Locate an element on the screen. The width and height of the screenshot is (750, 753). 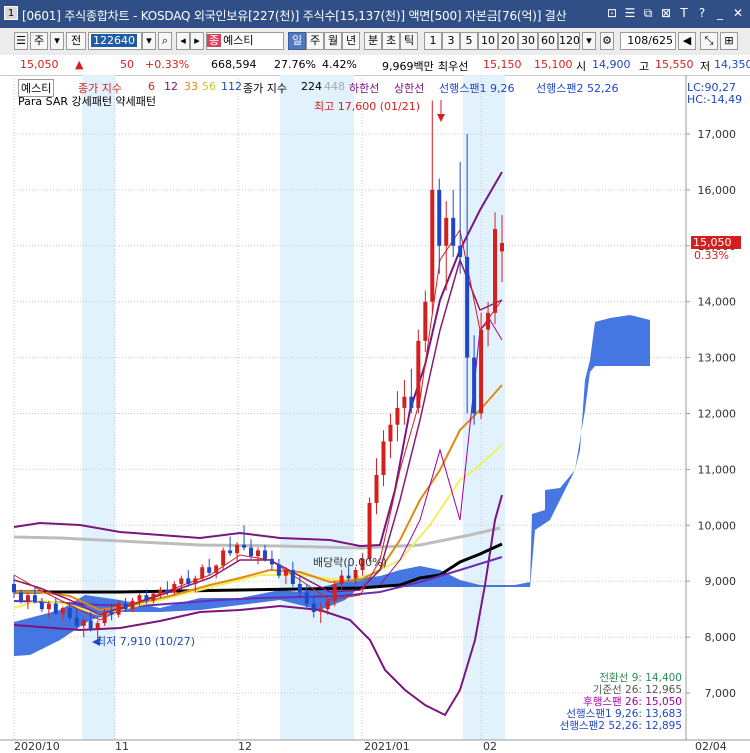
close-icon: ✕ is located at coordinates (738, 13).